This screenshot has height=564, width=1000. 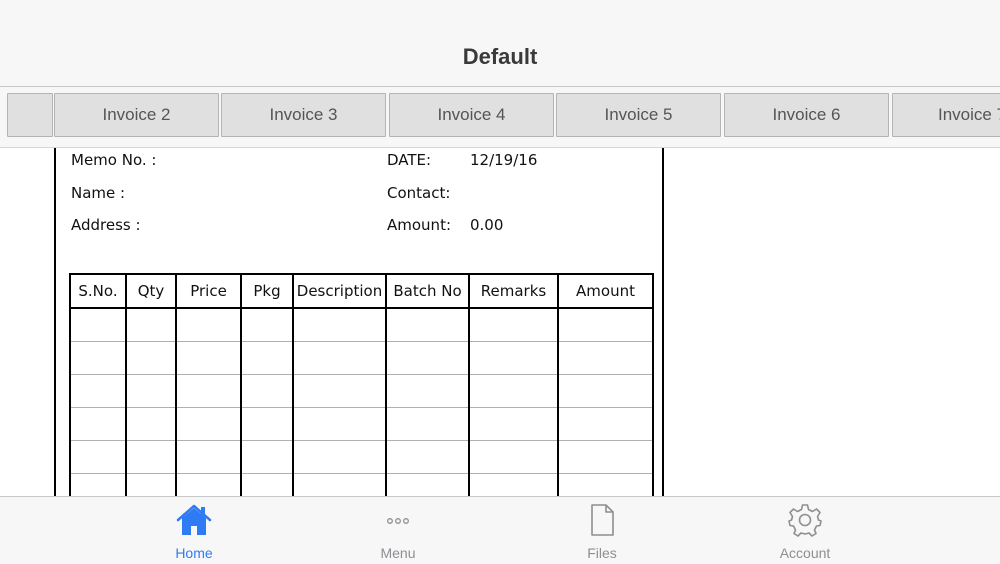 What do you see at coordinates (106, 225) in the screenshot?
I see `address-label: Address :` at bounding box center [106, 225].